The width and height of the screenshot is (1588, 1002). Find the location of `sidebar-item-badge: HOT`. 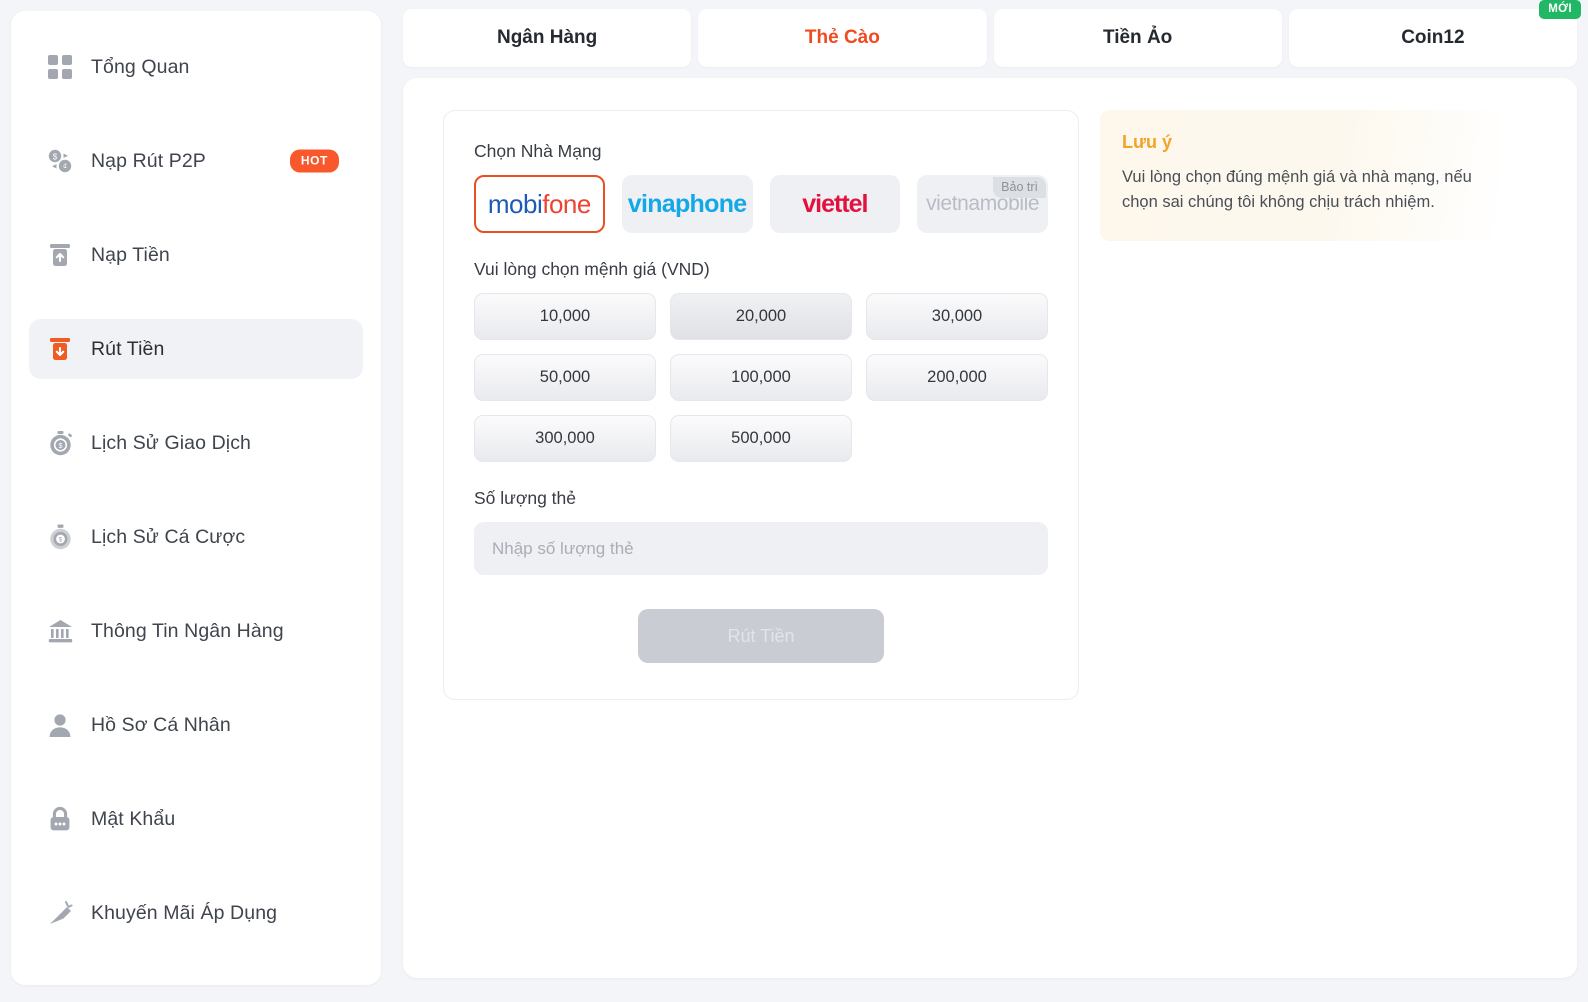

sidebar-item-badge: HOT is located at coordinates (314, 161).